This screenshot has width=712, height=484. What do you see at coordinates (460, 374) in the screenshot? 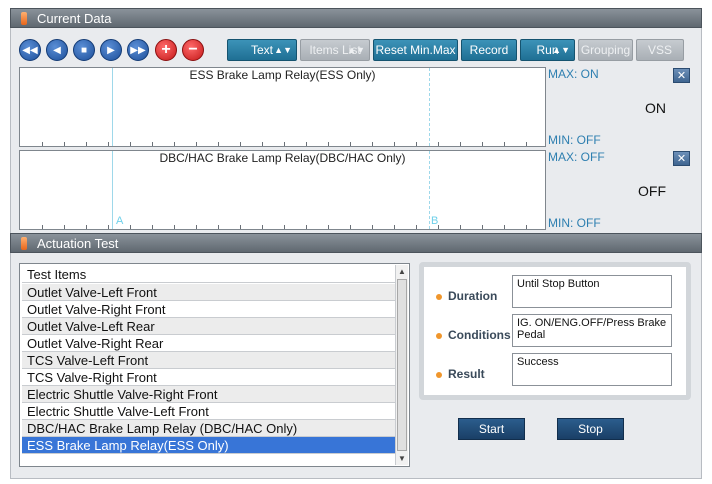
I see `result-label: Result` at bounding box center [460, 374].